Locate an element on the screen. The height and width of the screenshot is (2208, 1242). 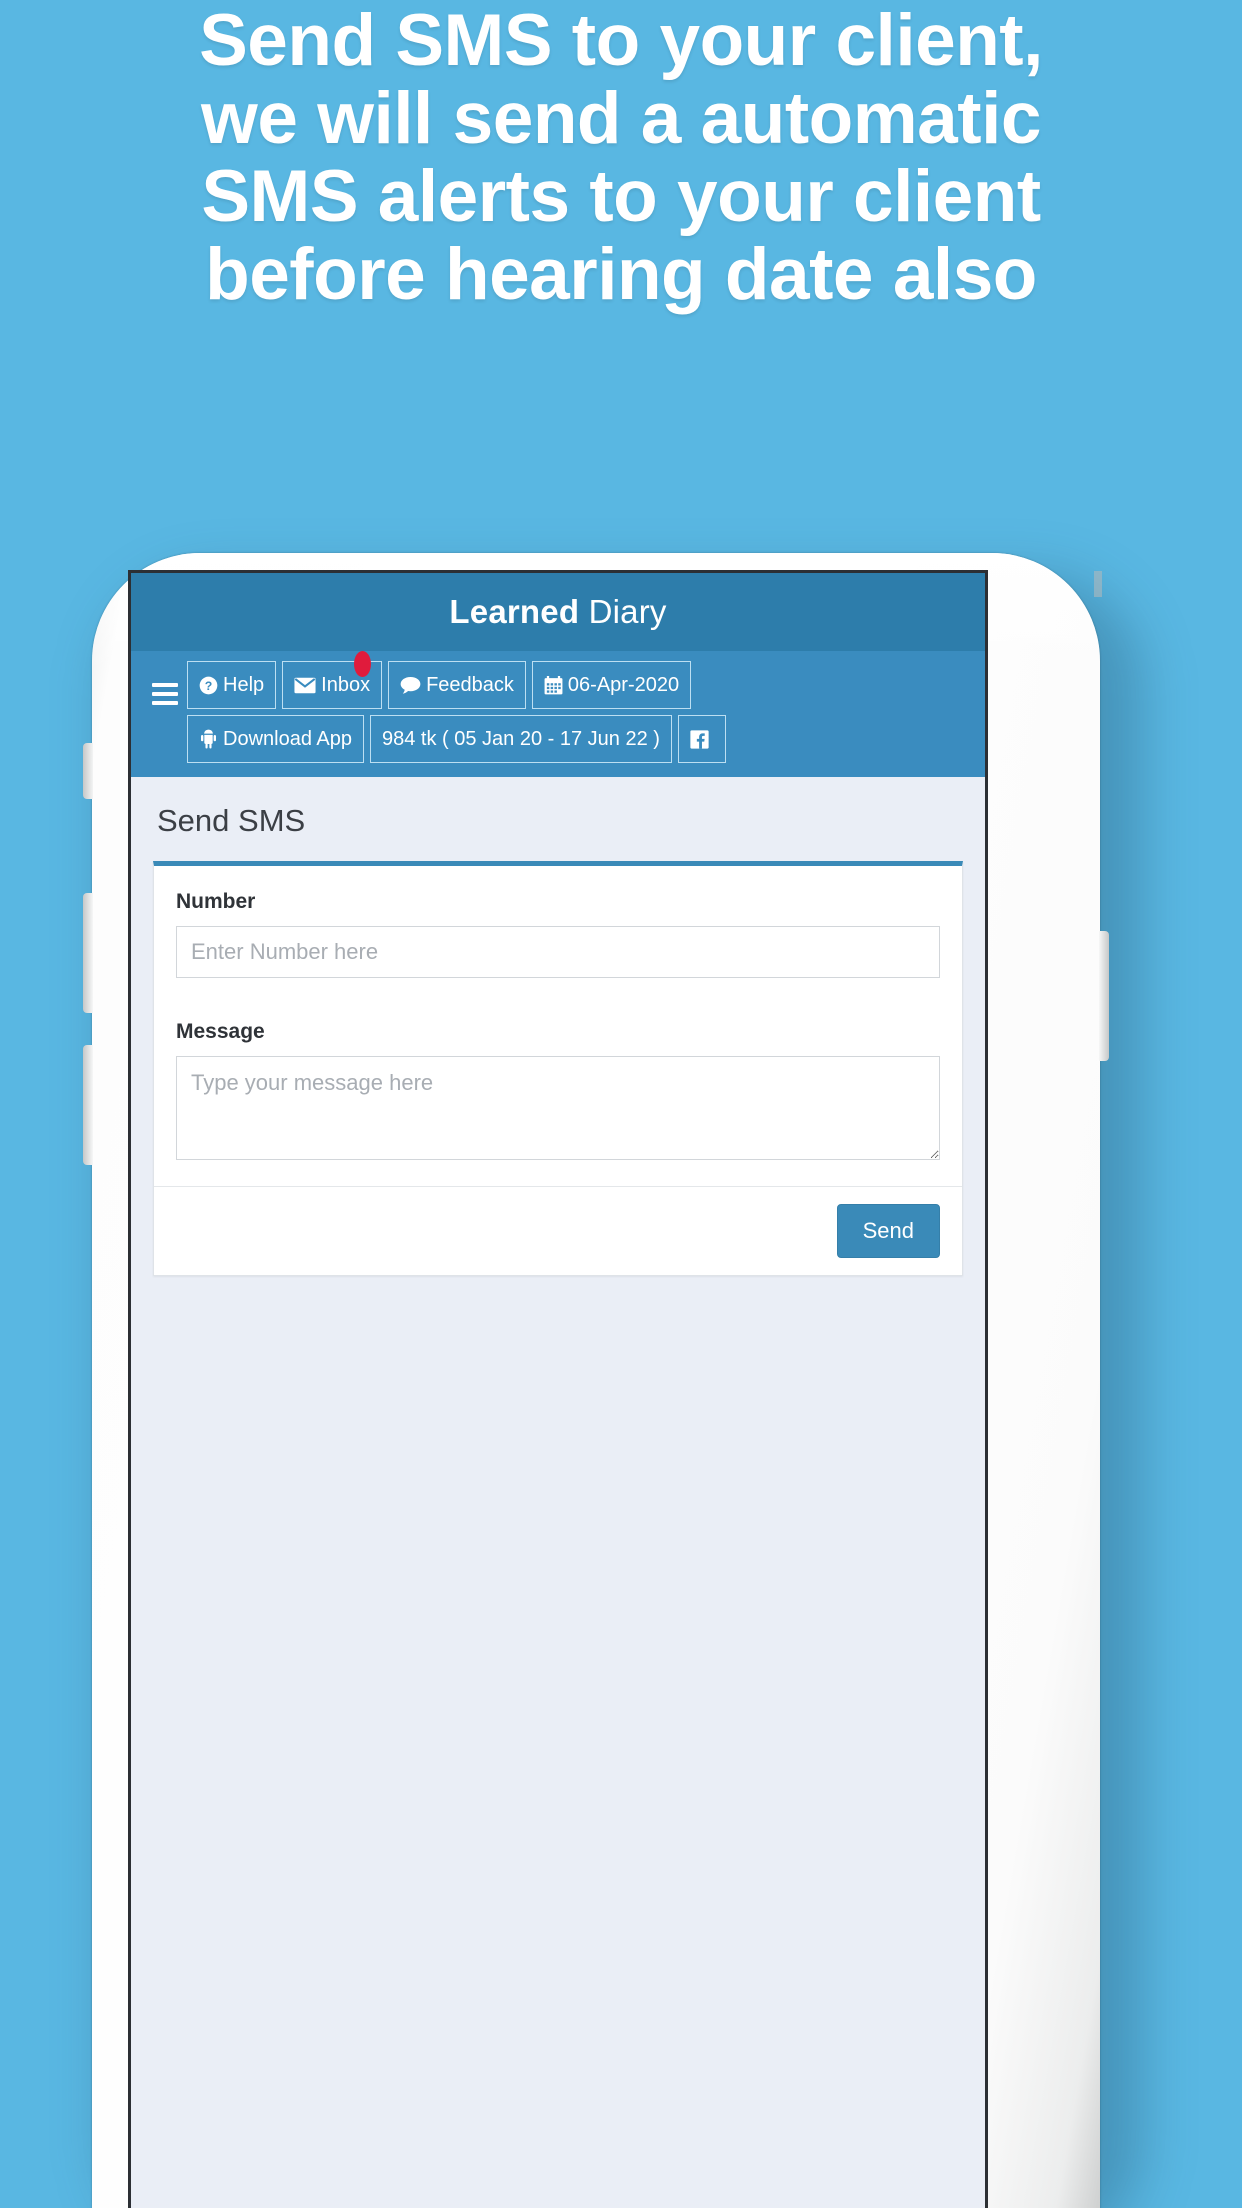
send-sms-card-body: Number Message is located at coordinates (558, 1026).